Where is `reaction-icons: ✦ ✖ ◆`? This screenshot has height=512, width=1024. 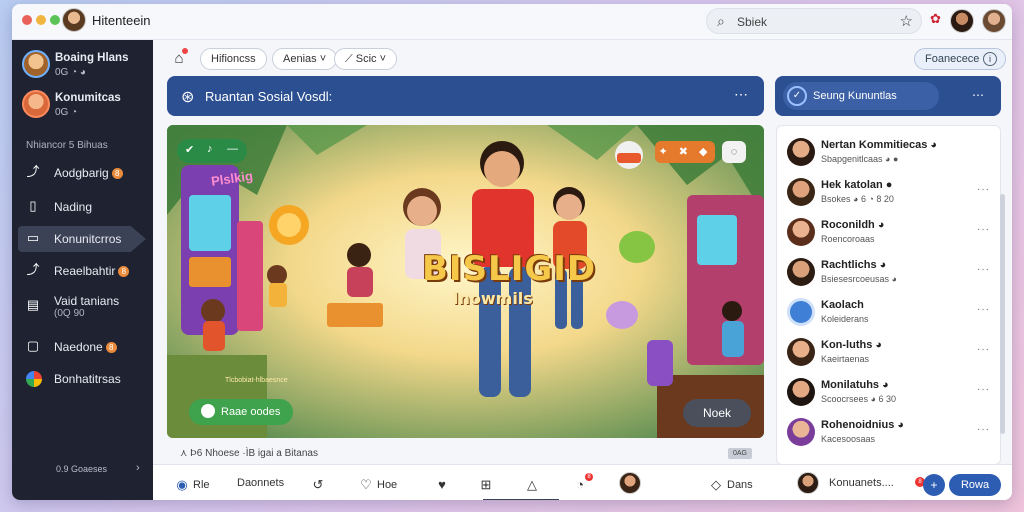
reaction-icons: ✦ ✖ ◆ is located at coordinates (685, 152).